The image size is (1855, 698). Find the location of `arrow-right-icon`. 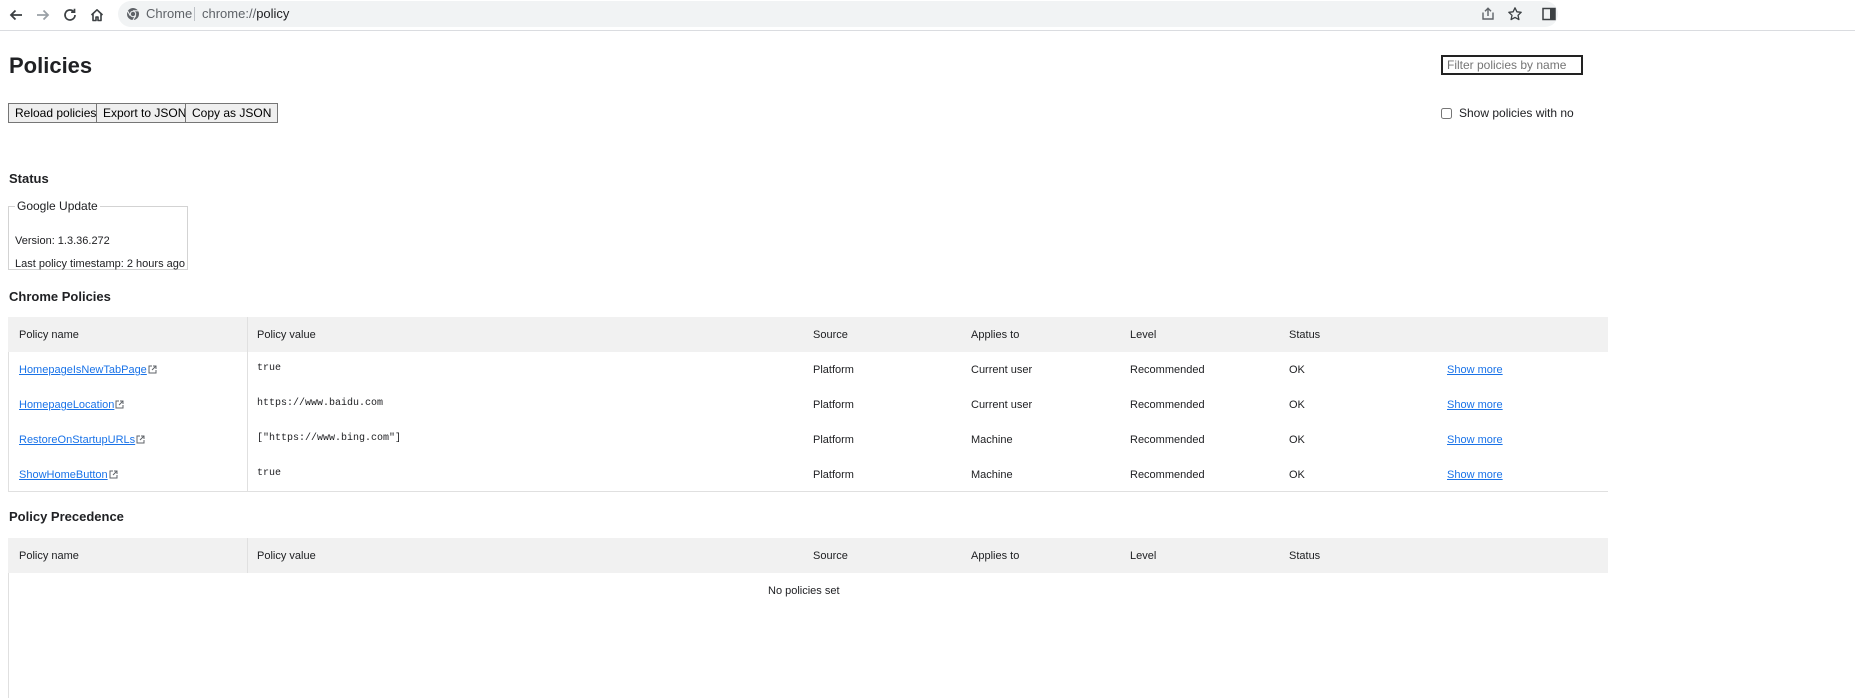

arrow-right-icon is located at coordinates (43, 15).